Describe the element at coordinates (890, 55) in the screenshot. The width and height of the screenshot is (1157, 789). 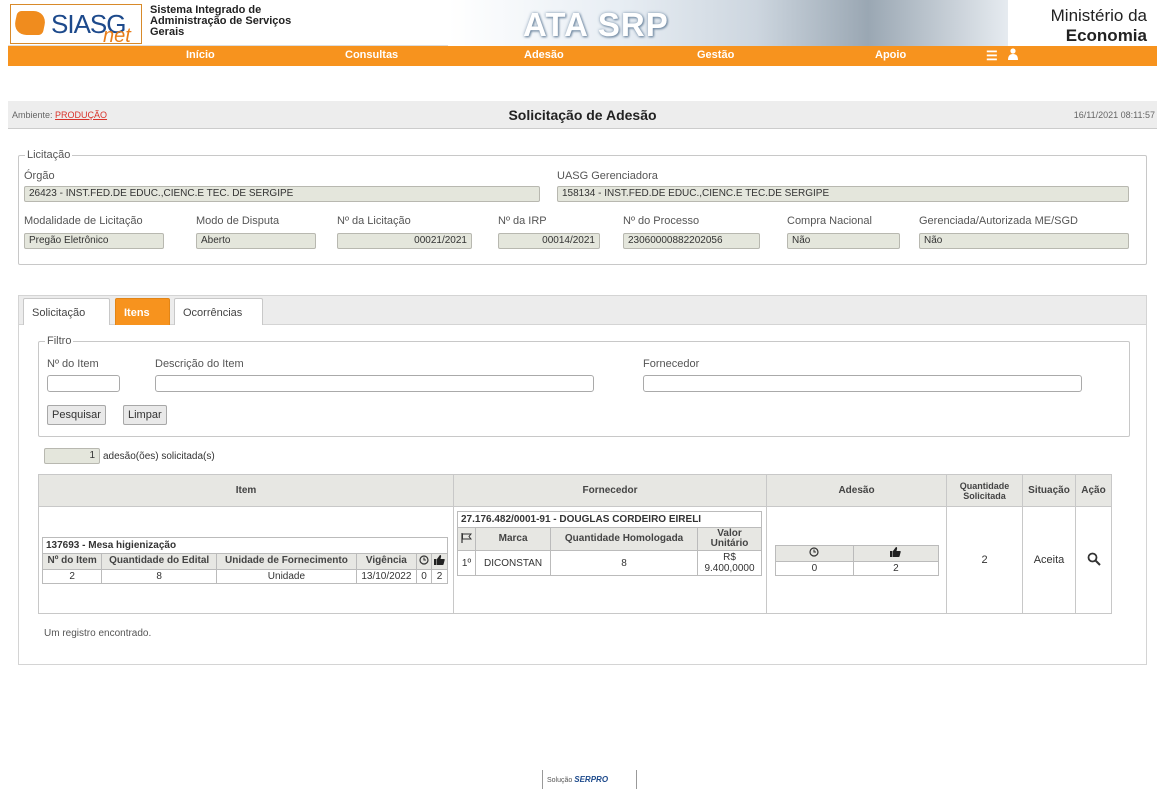
I see `nav-apoio: Apoio` at that location.